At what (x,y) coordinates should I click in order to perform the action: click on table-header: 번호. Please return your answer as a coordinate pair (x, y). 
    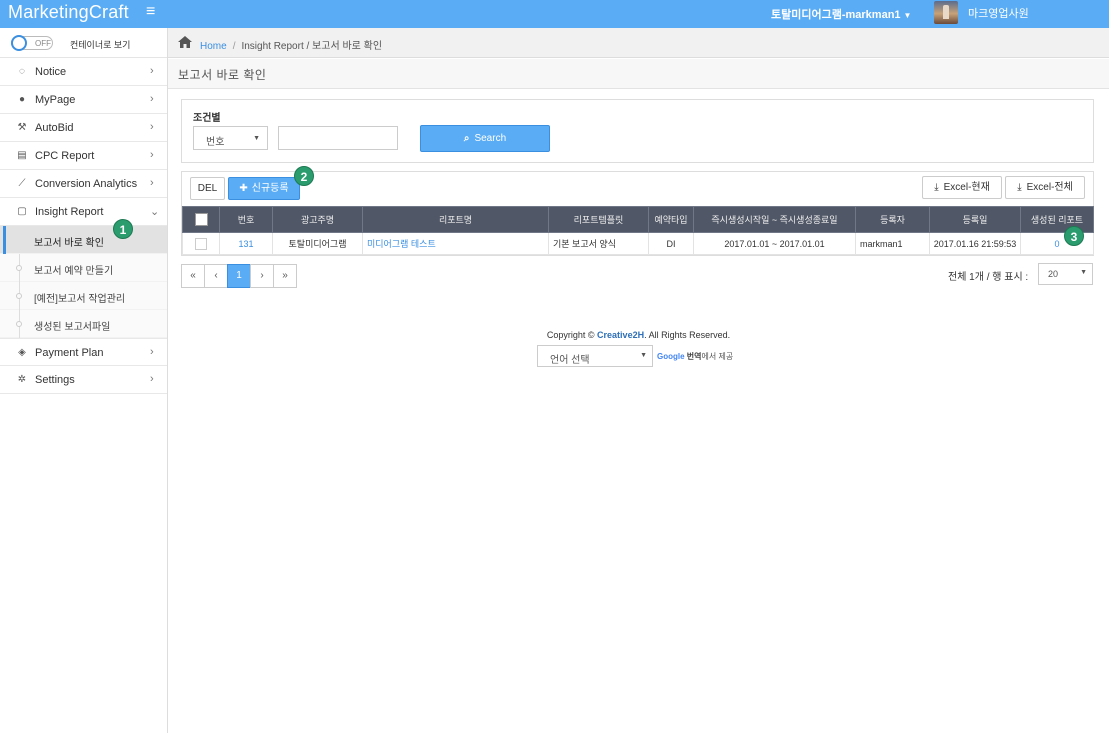
    Looking at the image, I should click on (246, 219).